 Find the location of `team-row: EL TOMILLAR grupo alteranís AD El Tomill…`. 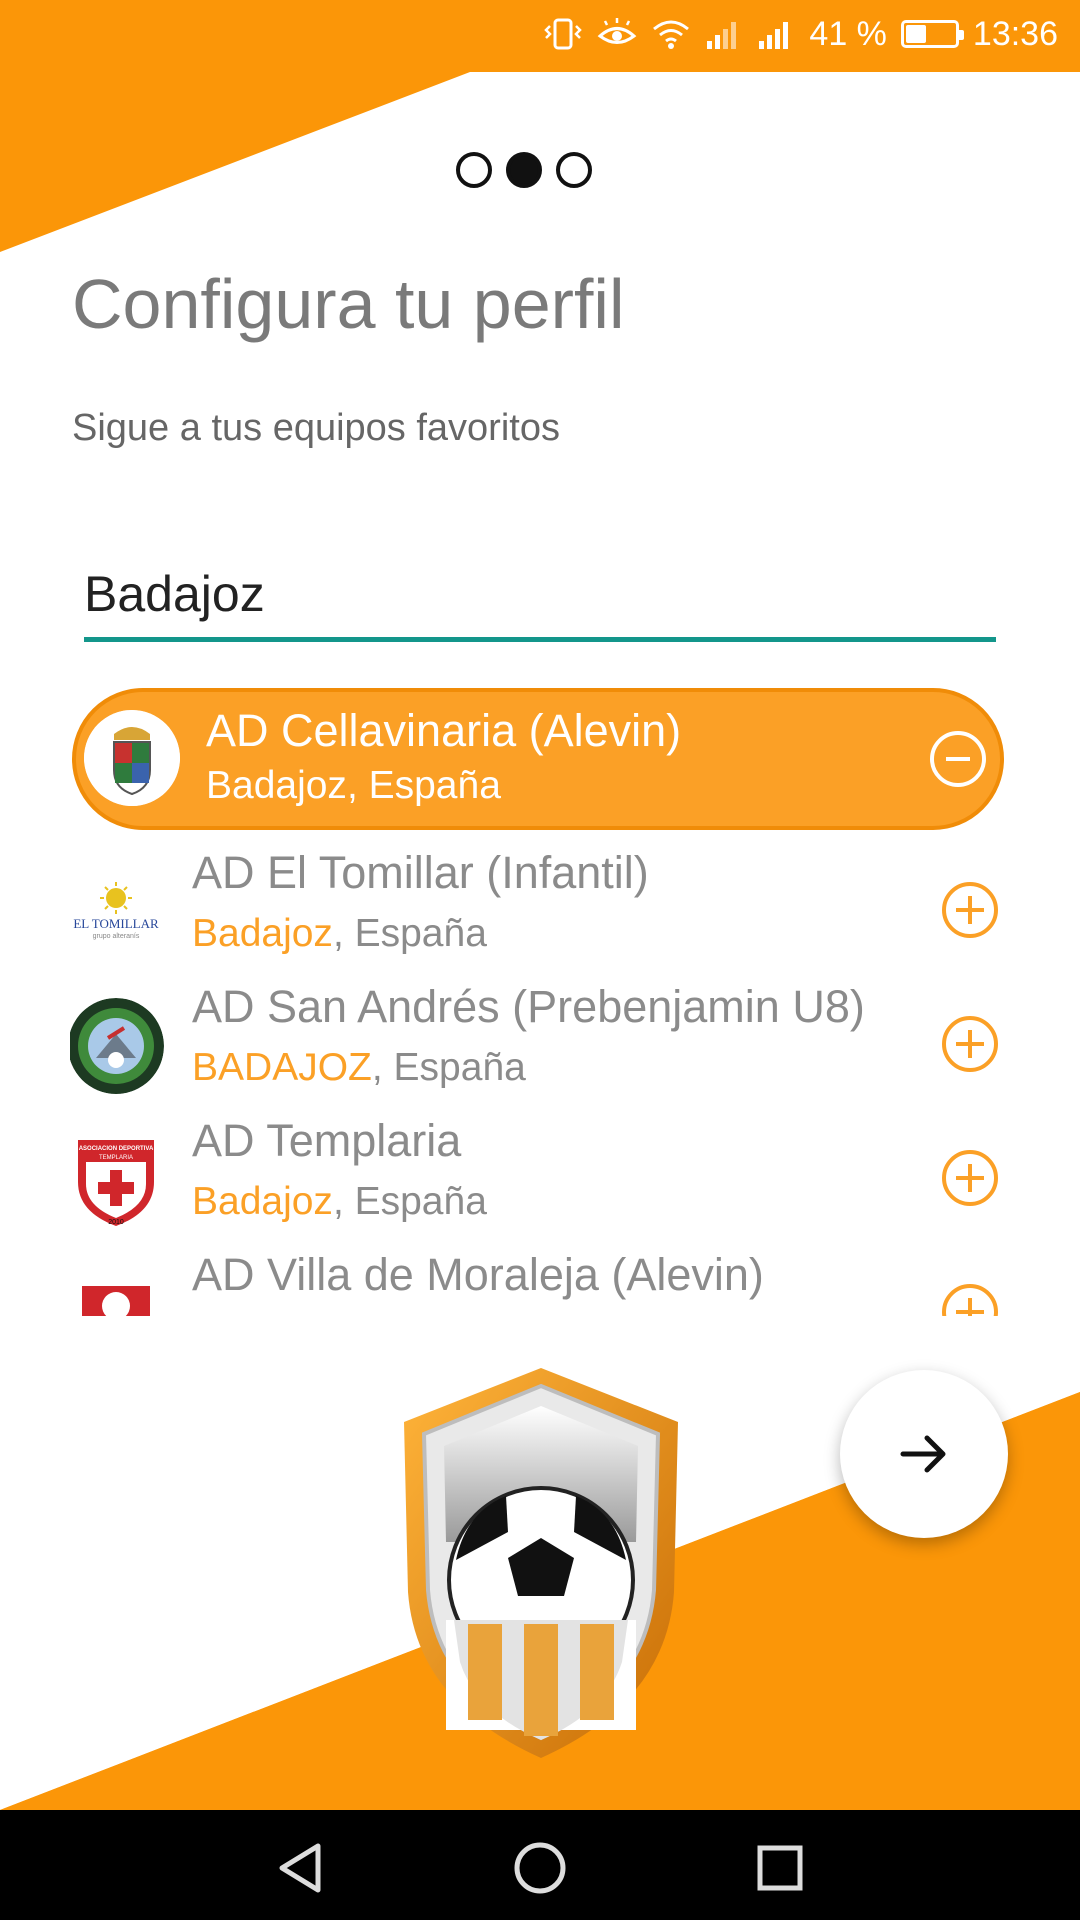

team-row: EL TOMILLAR grupo alteranís AD El Tomill… is located at coordinates (540, 913).